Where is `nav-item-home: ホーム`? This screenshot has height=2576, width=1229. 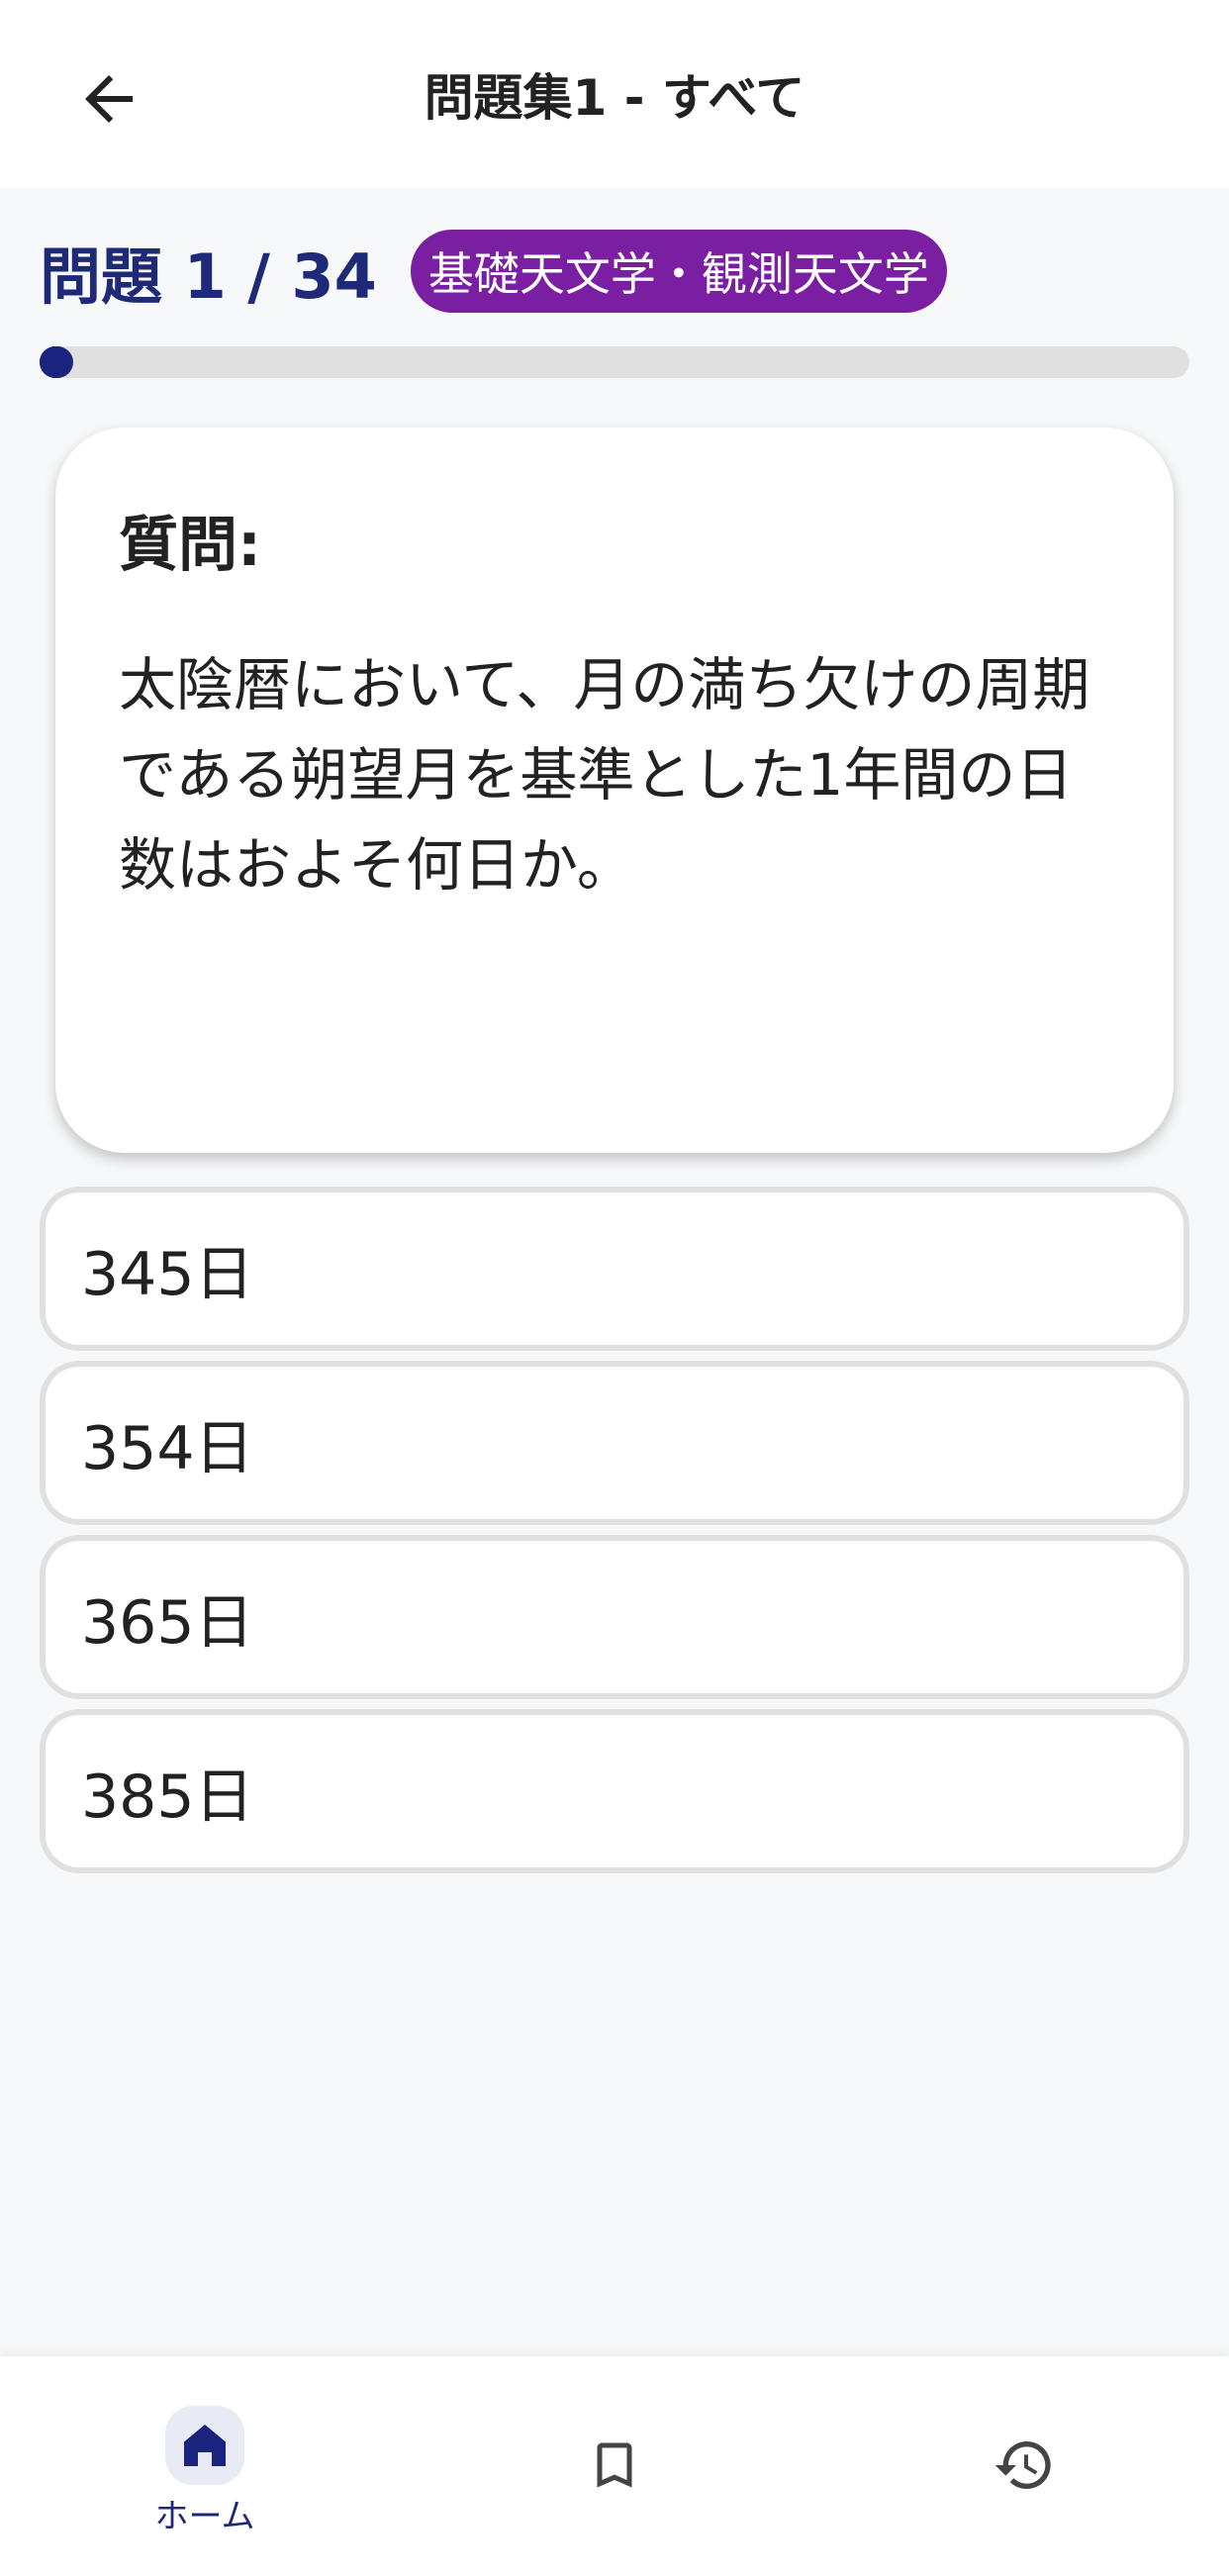 nav-item-home: ホーム is located at coordinates (205, 2475).